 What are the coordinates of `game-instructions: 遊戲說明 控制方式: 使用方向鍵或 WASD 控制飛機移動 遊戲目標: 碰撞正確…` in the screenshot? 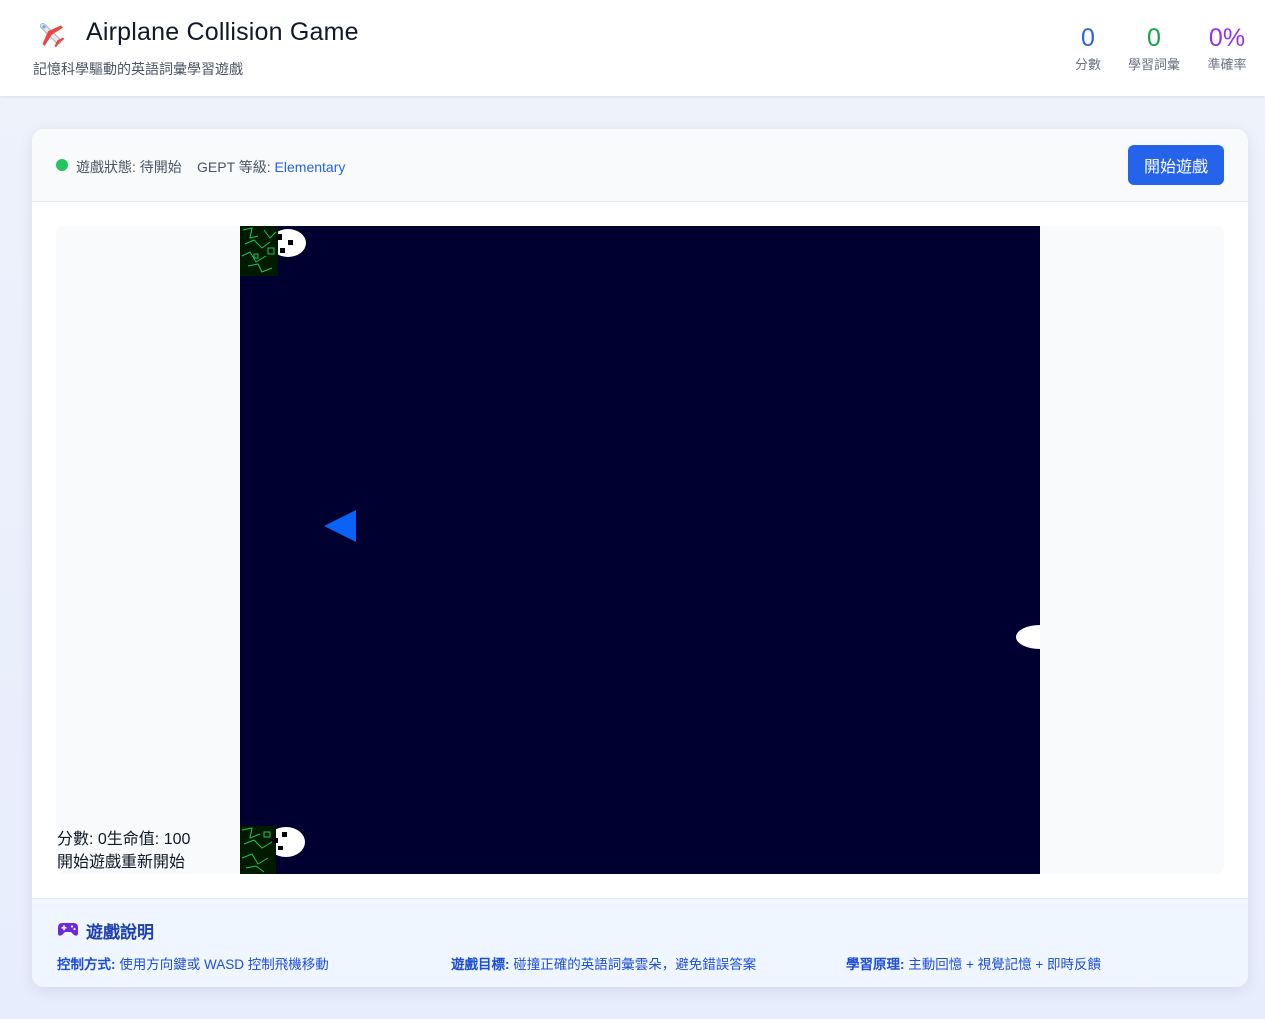 It's located at (640, 942).